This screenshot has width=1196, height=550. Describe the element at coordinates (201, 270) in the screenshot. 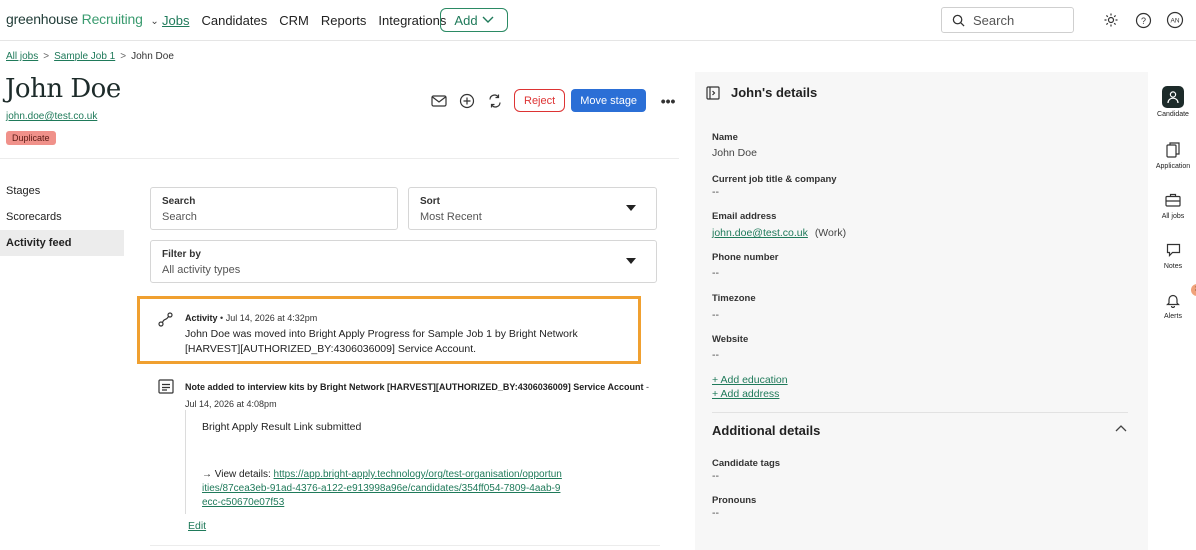

I see `filter-value: All activity types` at that location.